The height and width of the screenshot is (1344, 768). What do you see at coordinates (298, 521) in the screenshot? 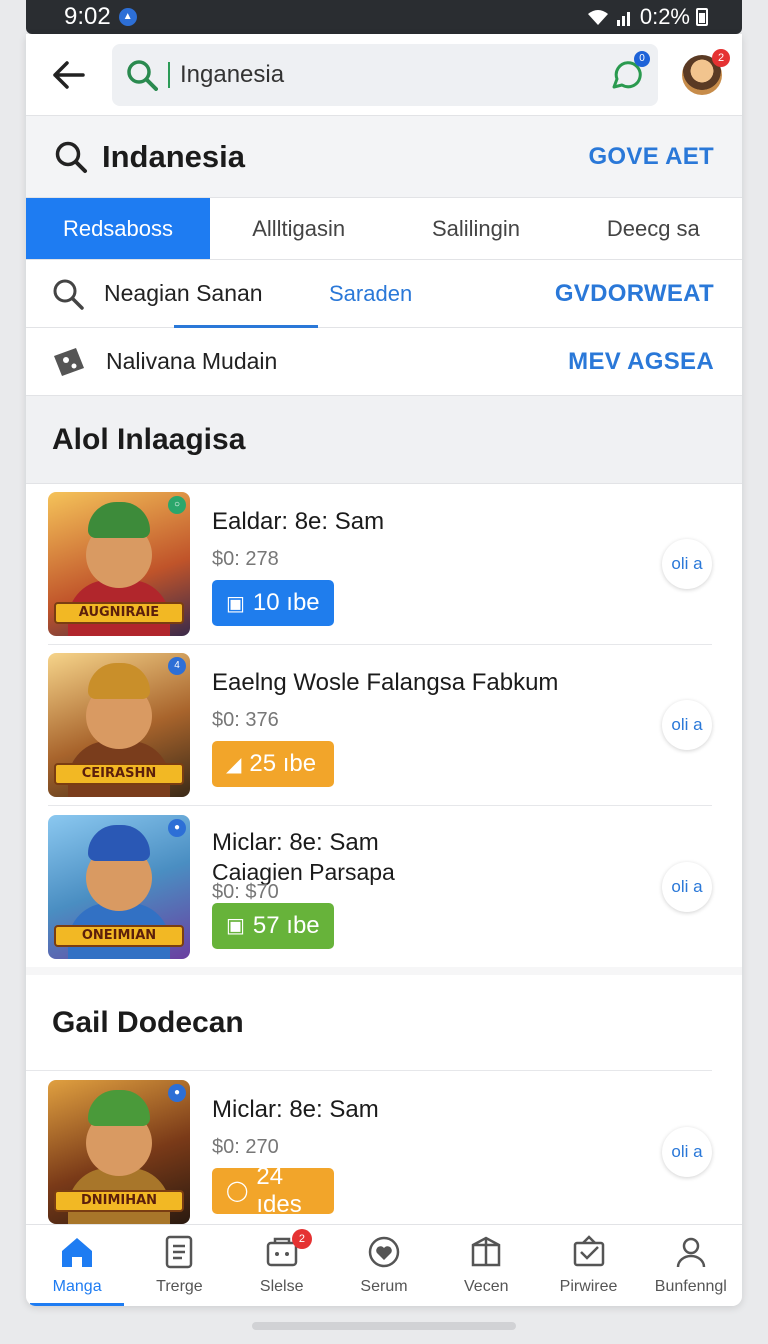
I see `item-title: Ealdar: 8e: Sam` at bounding box center [298, 521].